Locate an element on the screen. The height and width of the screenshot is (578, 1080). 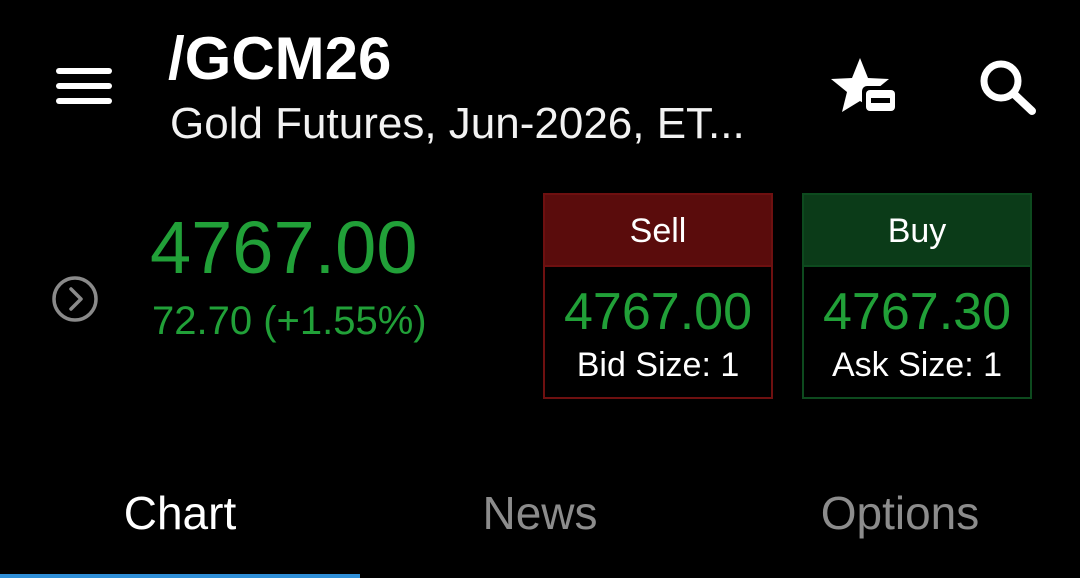
search-icon is located at coordinates (1009, 87).